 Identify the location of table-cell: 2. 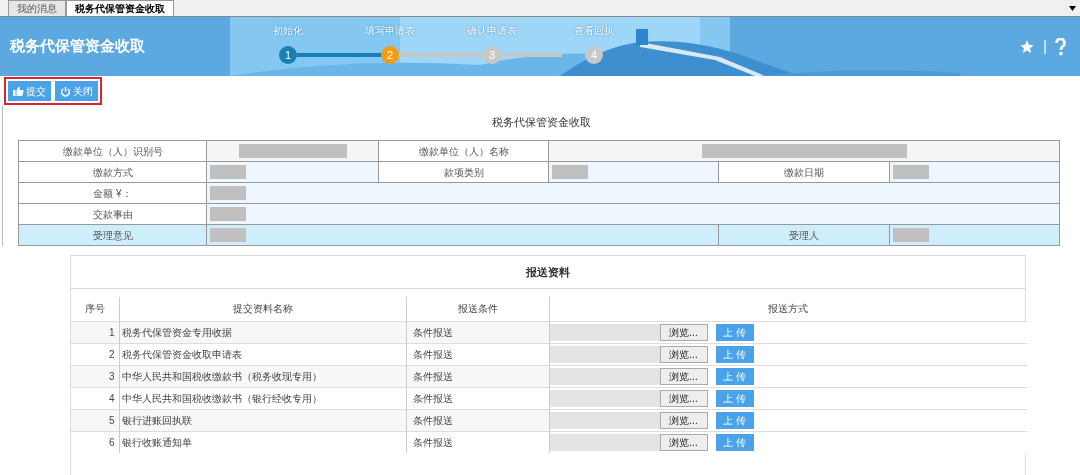
(95, 354).